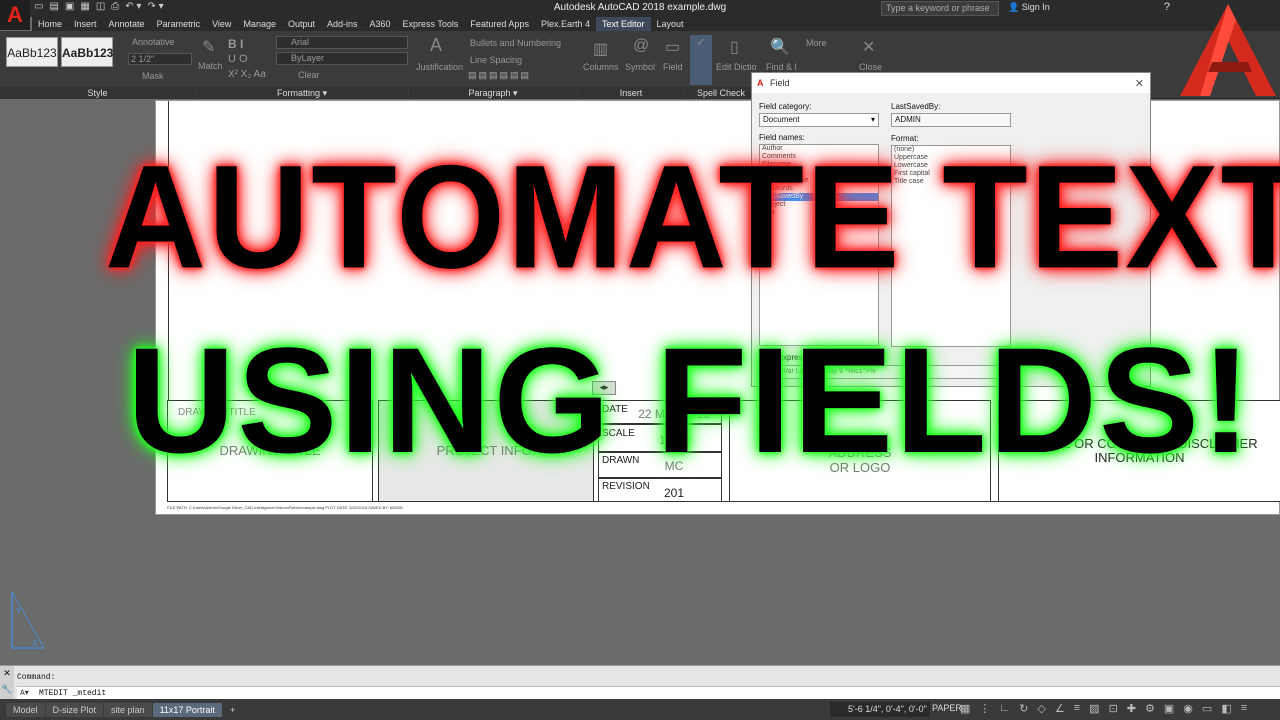 This screenshot has width=1280, height=720. I want to click on layout-tab-model: Model, so click(25, 709).